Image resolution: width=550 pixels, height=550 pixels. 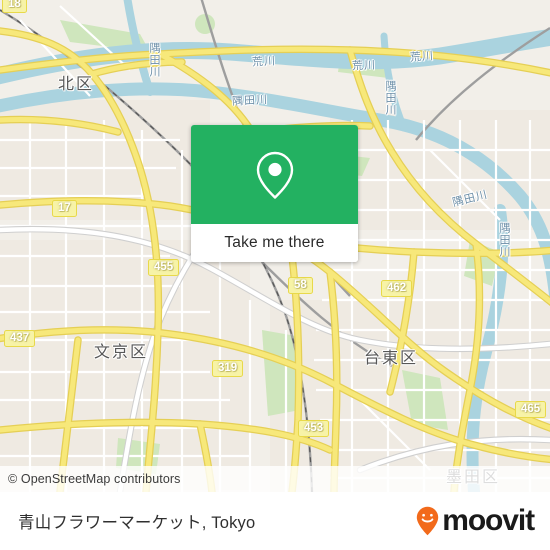 I want to click on card-header, so click(x=274, y=174).